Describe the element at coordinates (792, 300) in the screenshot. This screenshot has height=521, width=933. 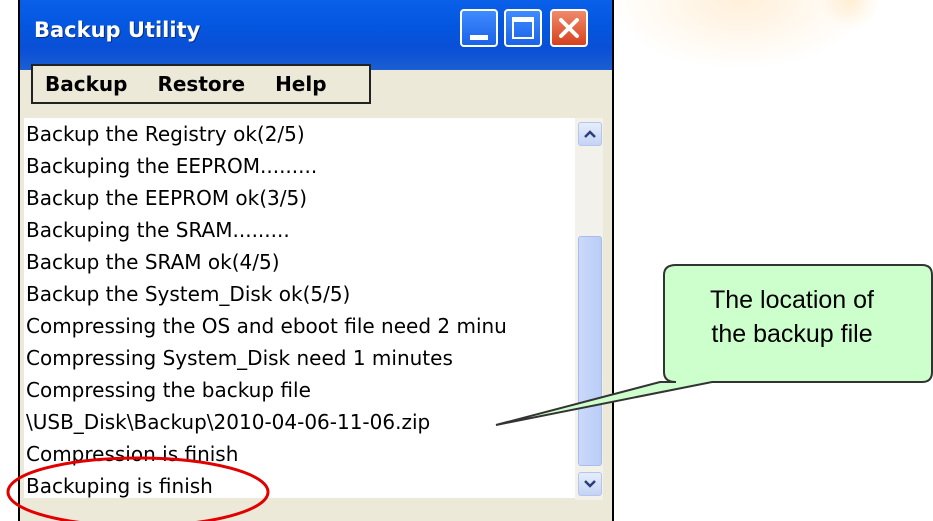
I see `callout-line-1: The location of` at that location.